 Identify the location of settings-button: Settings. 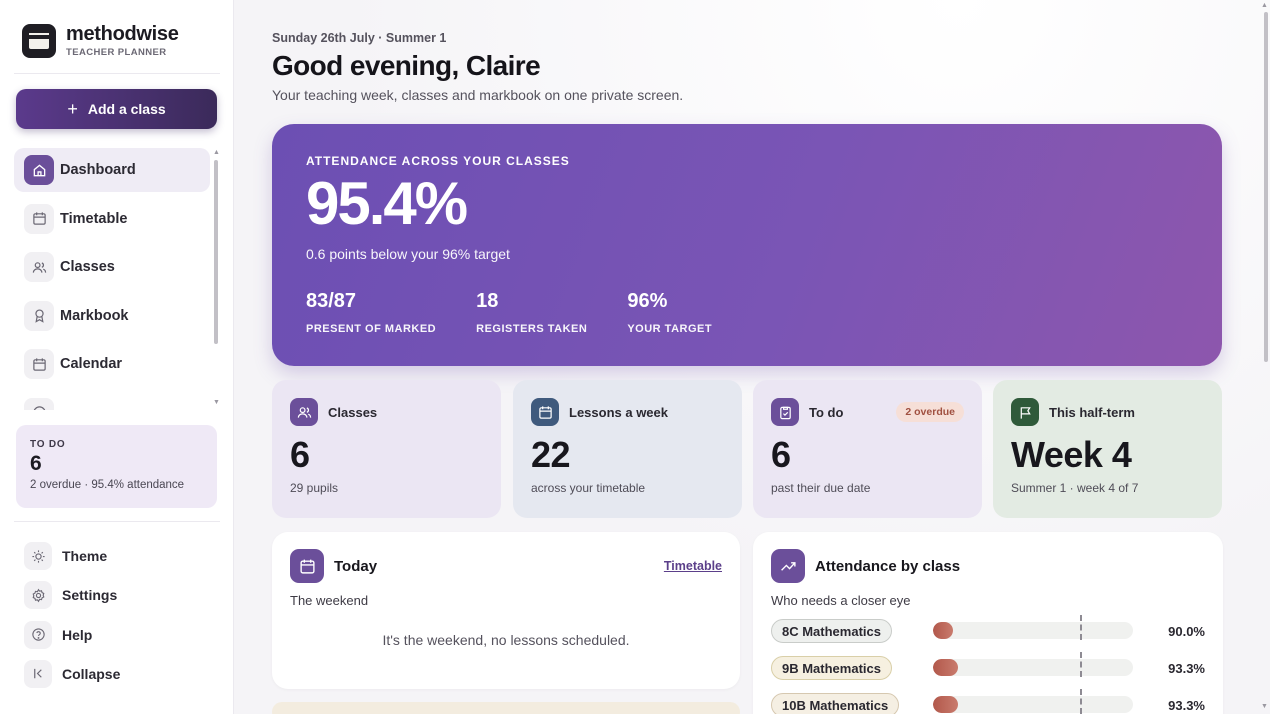
(72, 595).